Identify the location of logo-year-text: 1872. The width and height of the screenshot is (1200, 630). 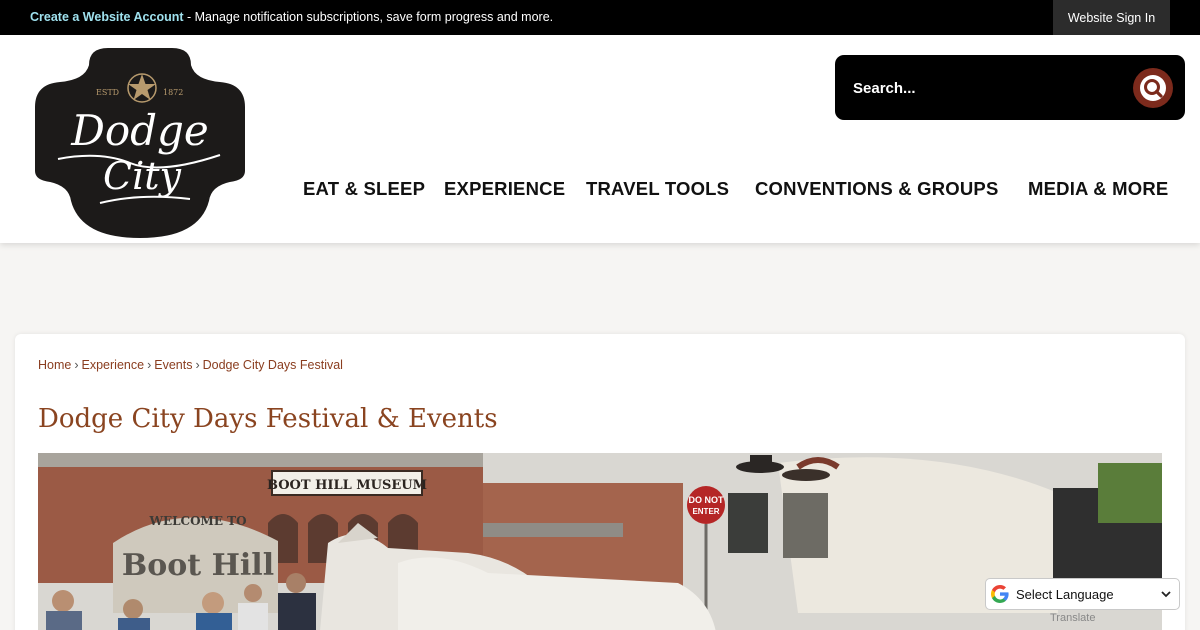
(173, 92).